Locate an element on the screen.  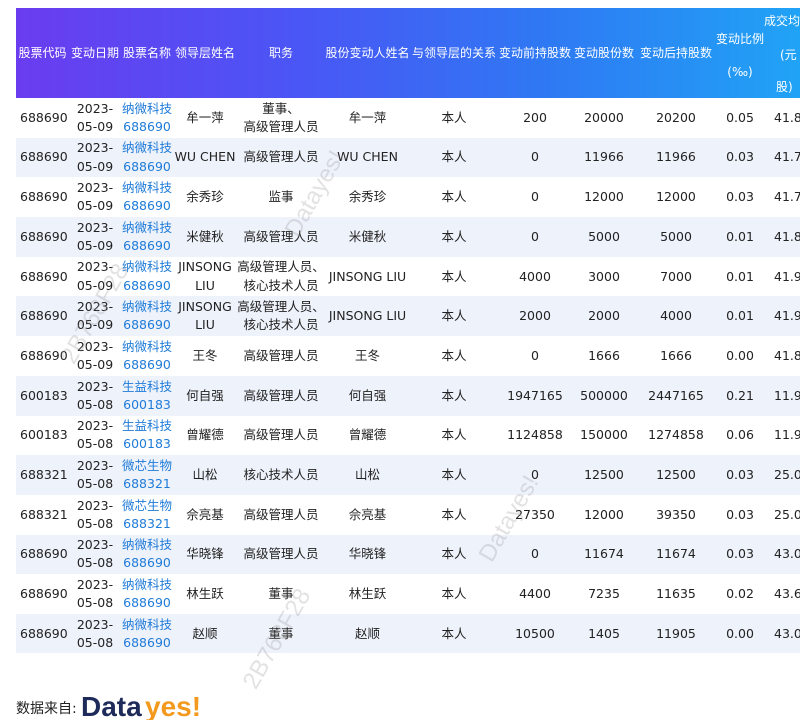
cell-date: 2023- 05-08 is located at coordinates (95, 436).